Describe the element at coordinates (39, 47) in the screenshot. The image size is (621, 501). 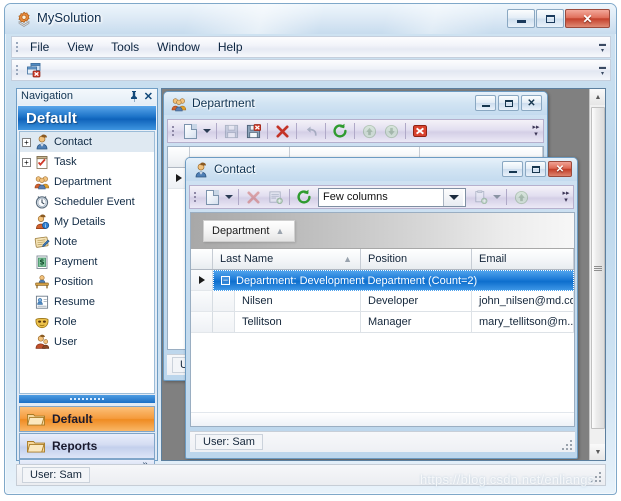
I see `menu-file: File` at that location.